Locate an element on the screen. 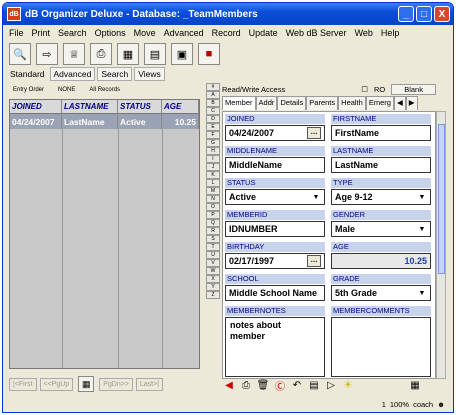 The width and height of the screenshot is (456, 415). export-icon: ▤ is located at coordinates (314, 385).